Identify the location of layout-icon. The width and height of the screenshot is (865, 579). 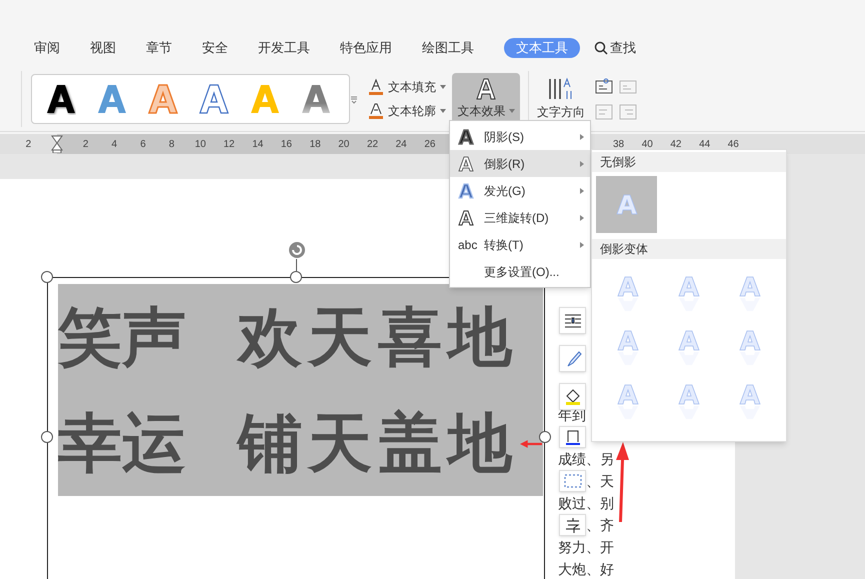
(573, 321).